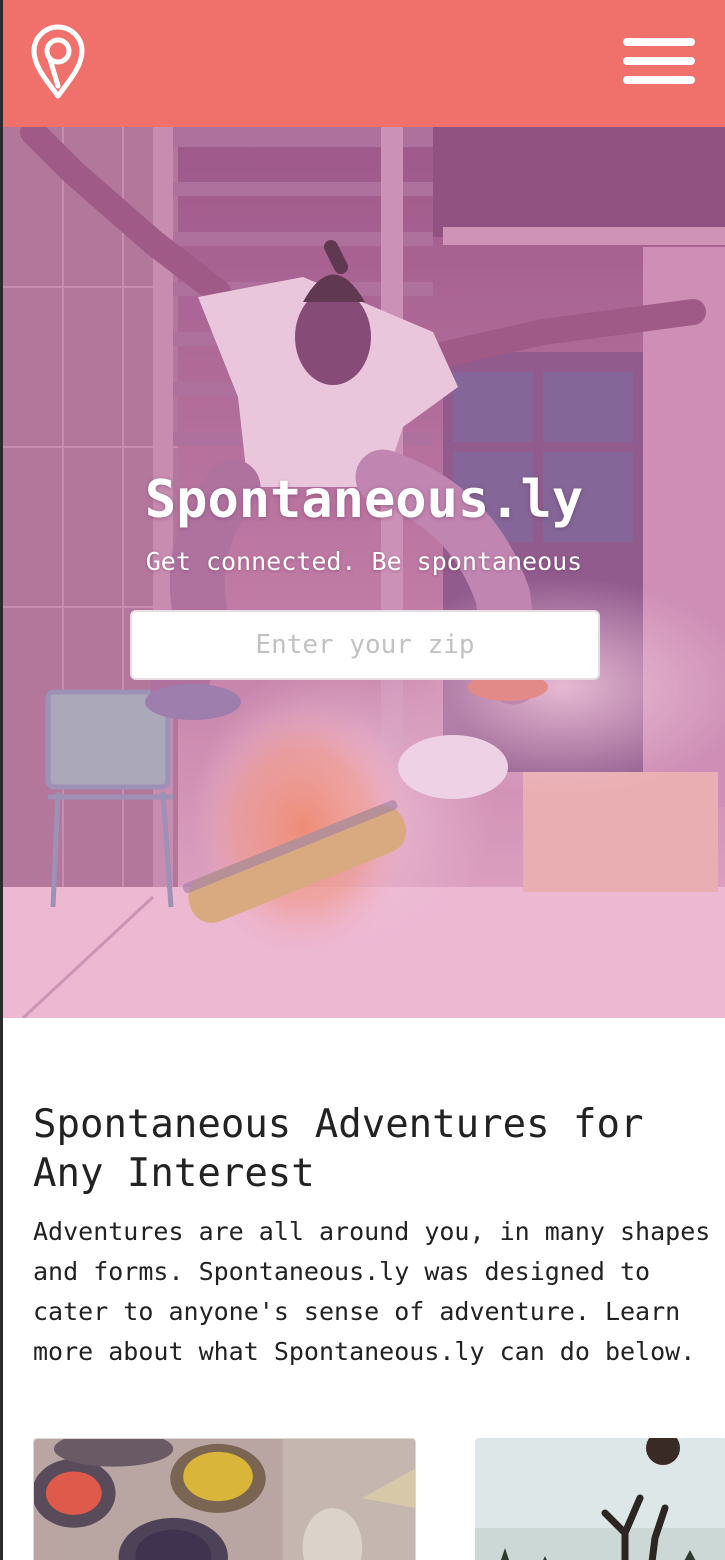 This screenshot has height=1560, width=725. What do you see at coordinates (365, 645) in the screenshot?
I see `zip-input` at bounding box center [365, 645].